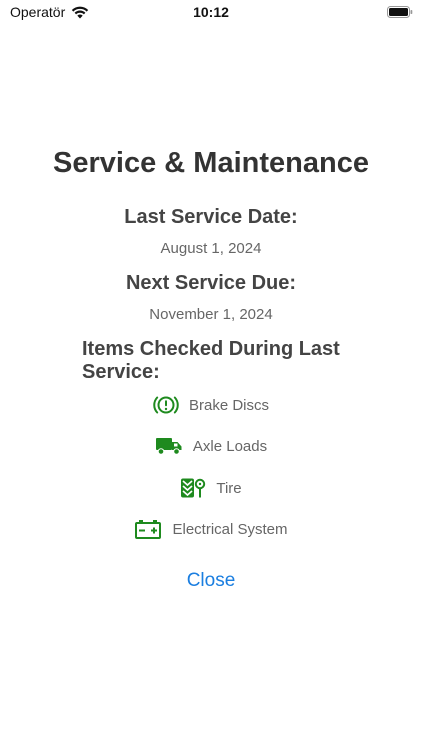 The height and width of the screenshot is (750, 422). Describe the element at coordinates (169, 446) in the screenshot. I see `truck-icon` at that location.